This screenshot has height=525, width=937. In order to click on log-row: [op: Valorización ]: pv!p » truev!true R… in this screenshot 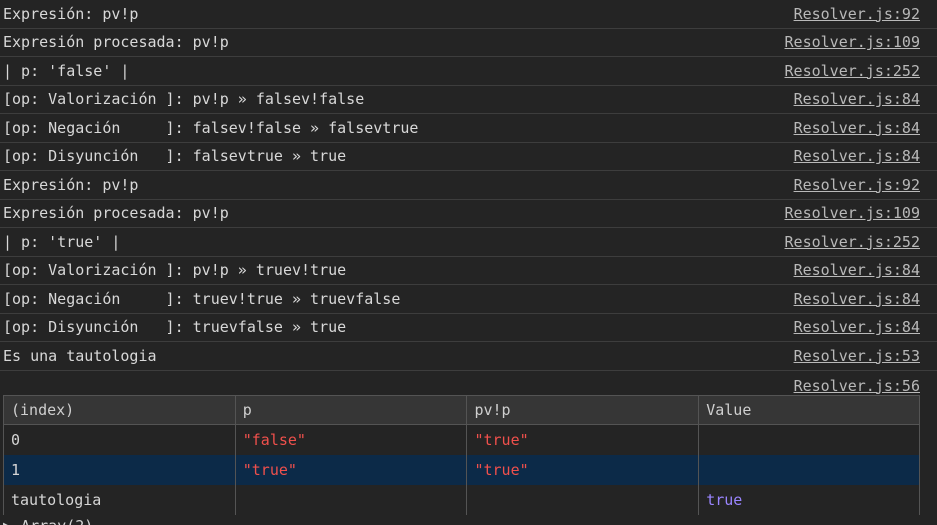, I will do `click(468, 271)`.